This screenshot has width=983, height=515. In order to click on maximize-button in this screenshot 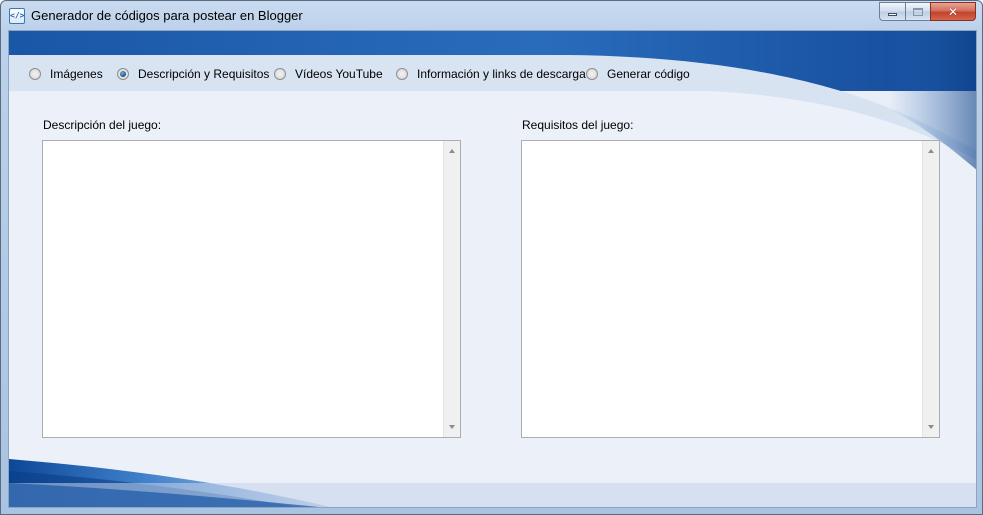, I will do `click(917, 11)`.